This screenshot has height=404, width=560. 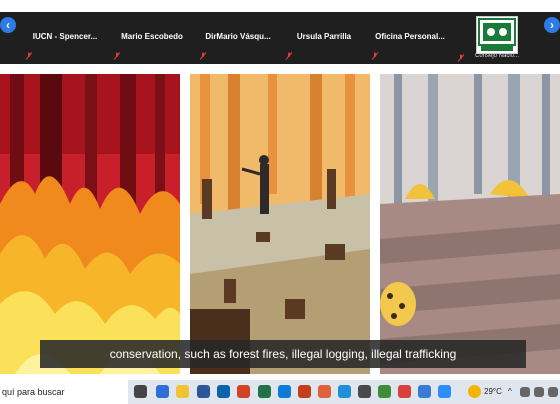 I want to click on store-icon, so click(x=344, y=391).